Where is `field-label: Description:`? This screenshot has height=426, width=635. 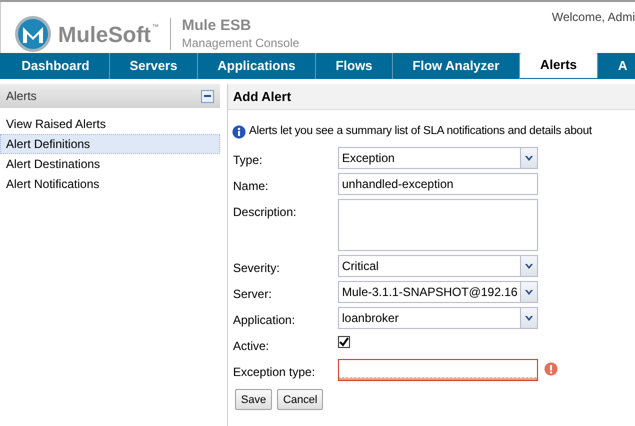 field-label: Description: is located at coordinates (265, 213).